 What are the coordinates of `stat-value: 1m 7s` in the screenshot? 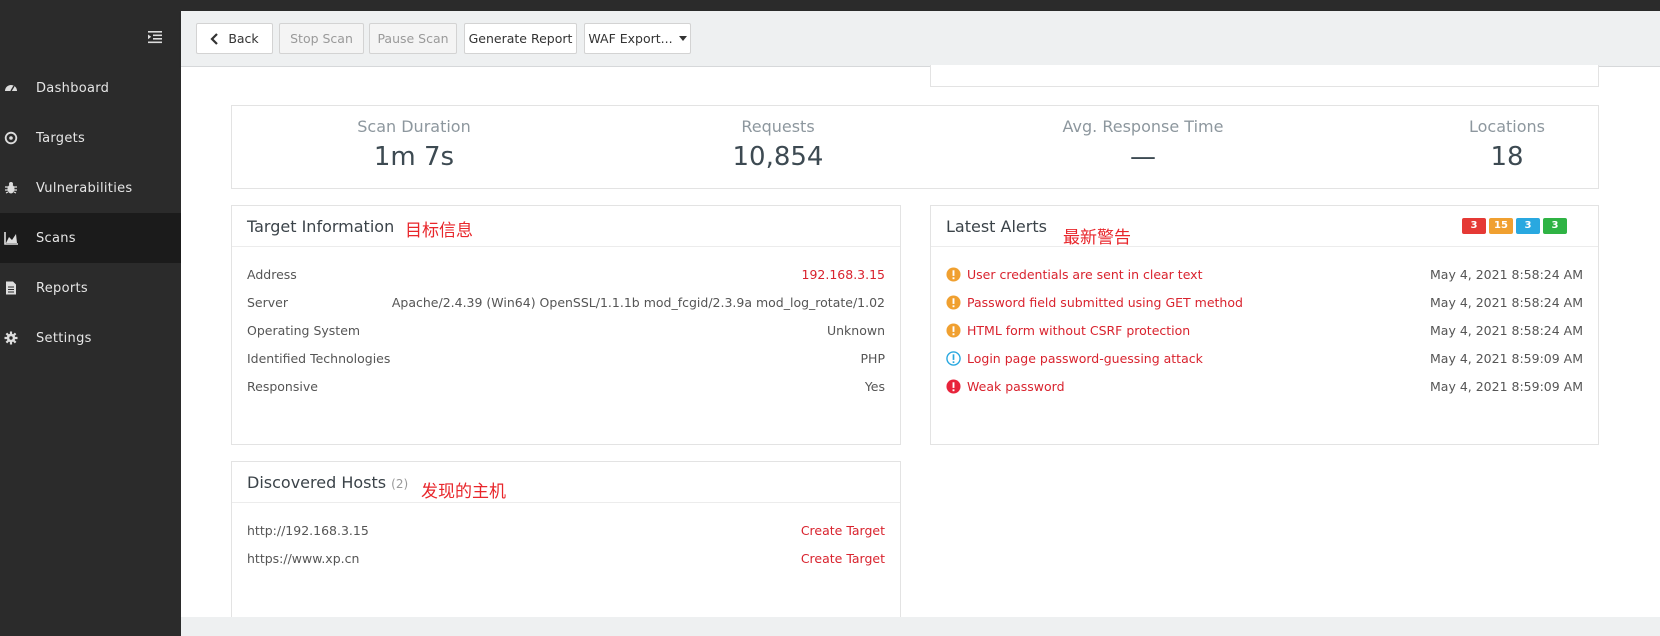 It's located at (414, 157).